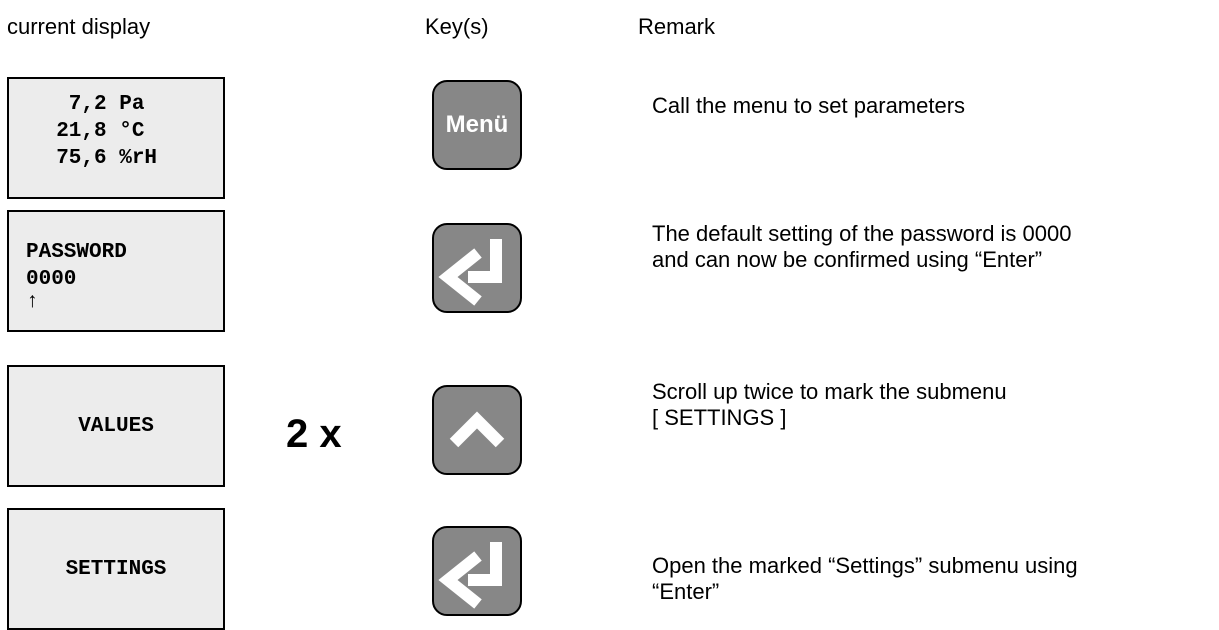  What do you see at coordinates (865, 565) in the screenshot?
I see `remark-line: Open the marked “Settings” submenu using` at bounding box center [865, 565].